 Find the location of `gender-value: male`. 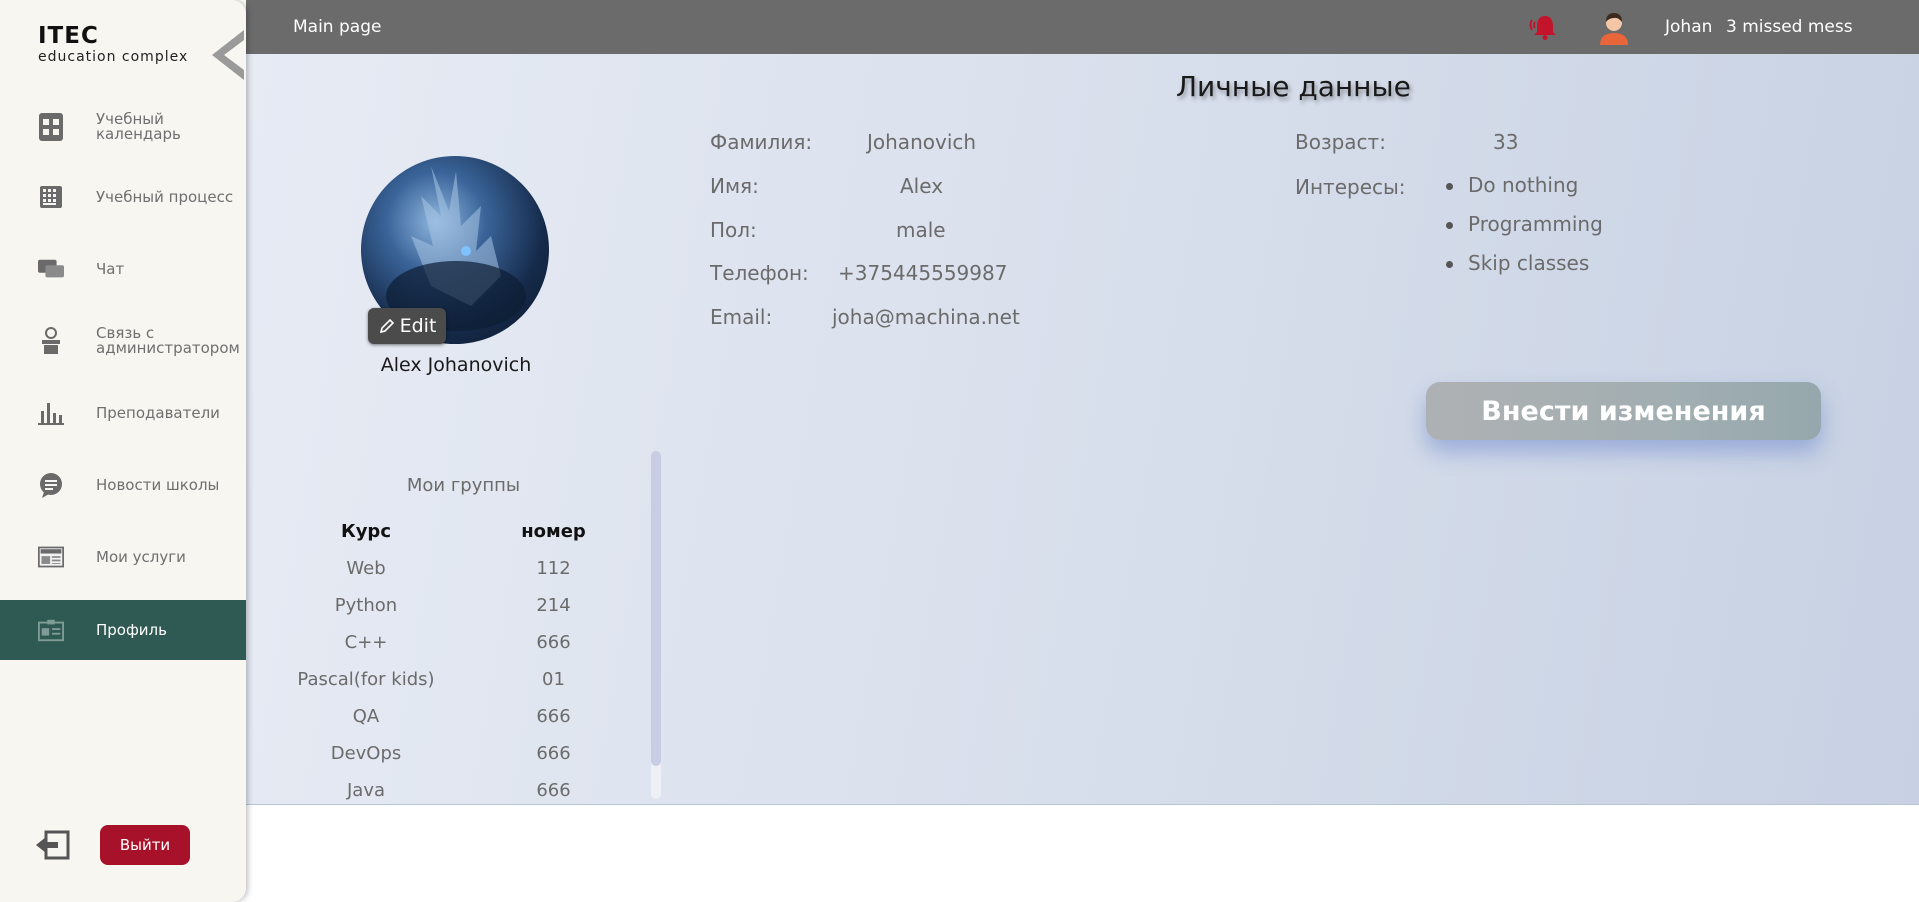

gender-value: male is located at coordinates (921, 230).